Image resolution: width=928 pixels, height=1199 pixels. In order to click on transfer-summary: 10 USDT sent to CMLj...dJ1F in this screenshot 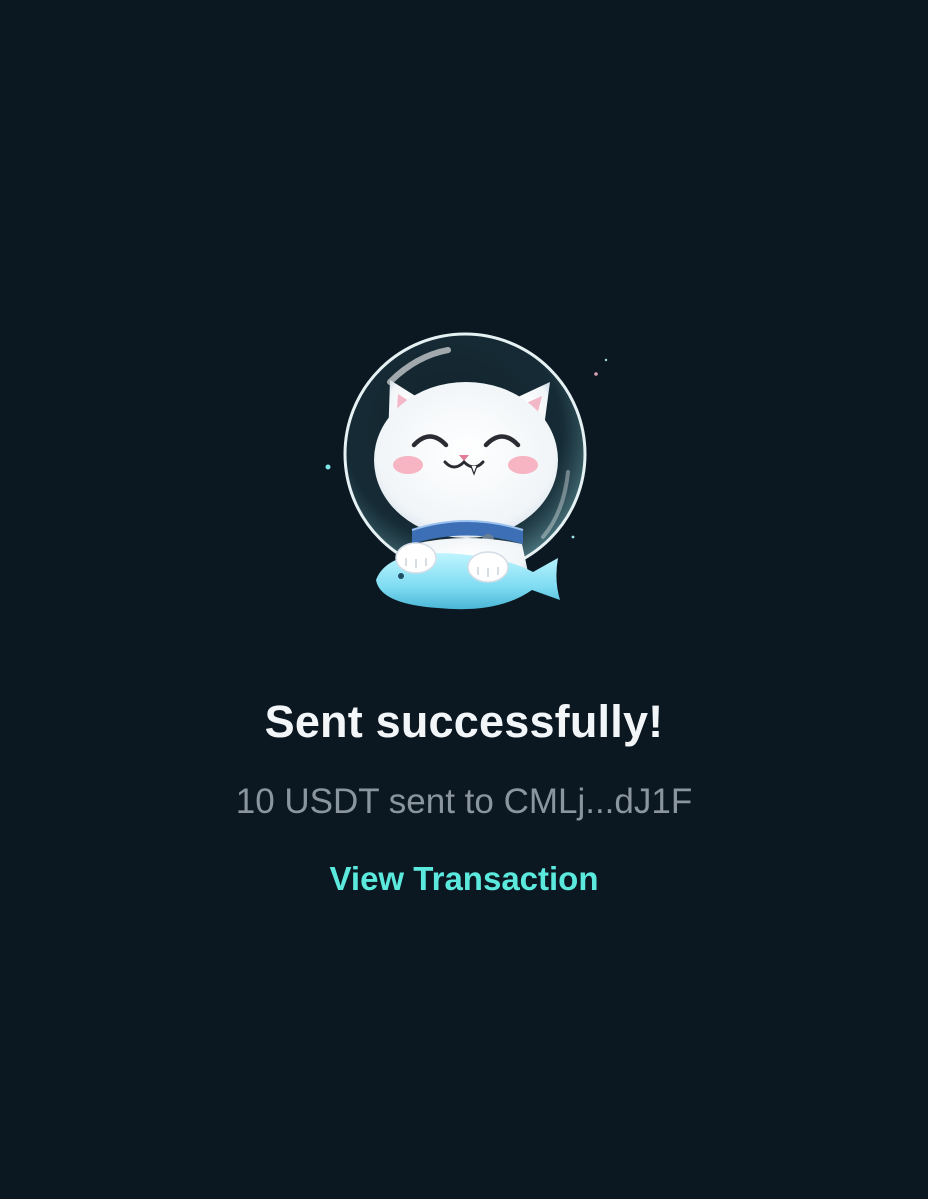, I will do `click(464, 801)`.